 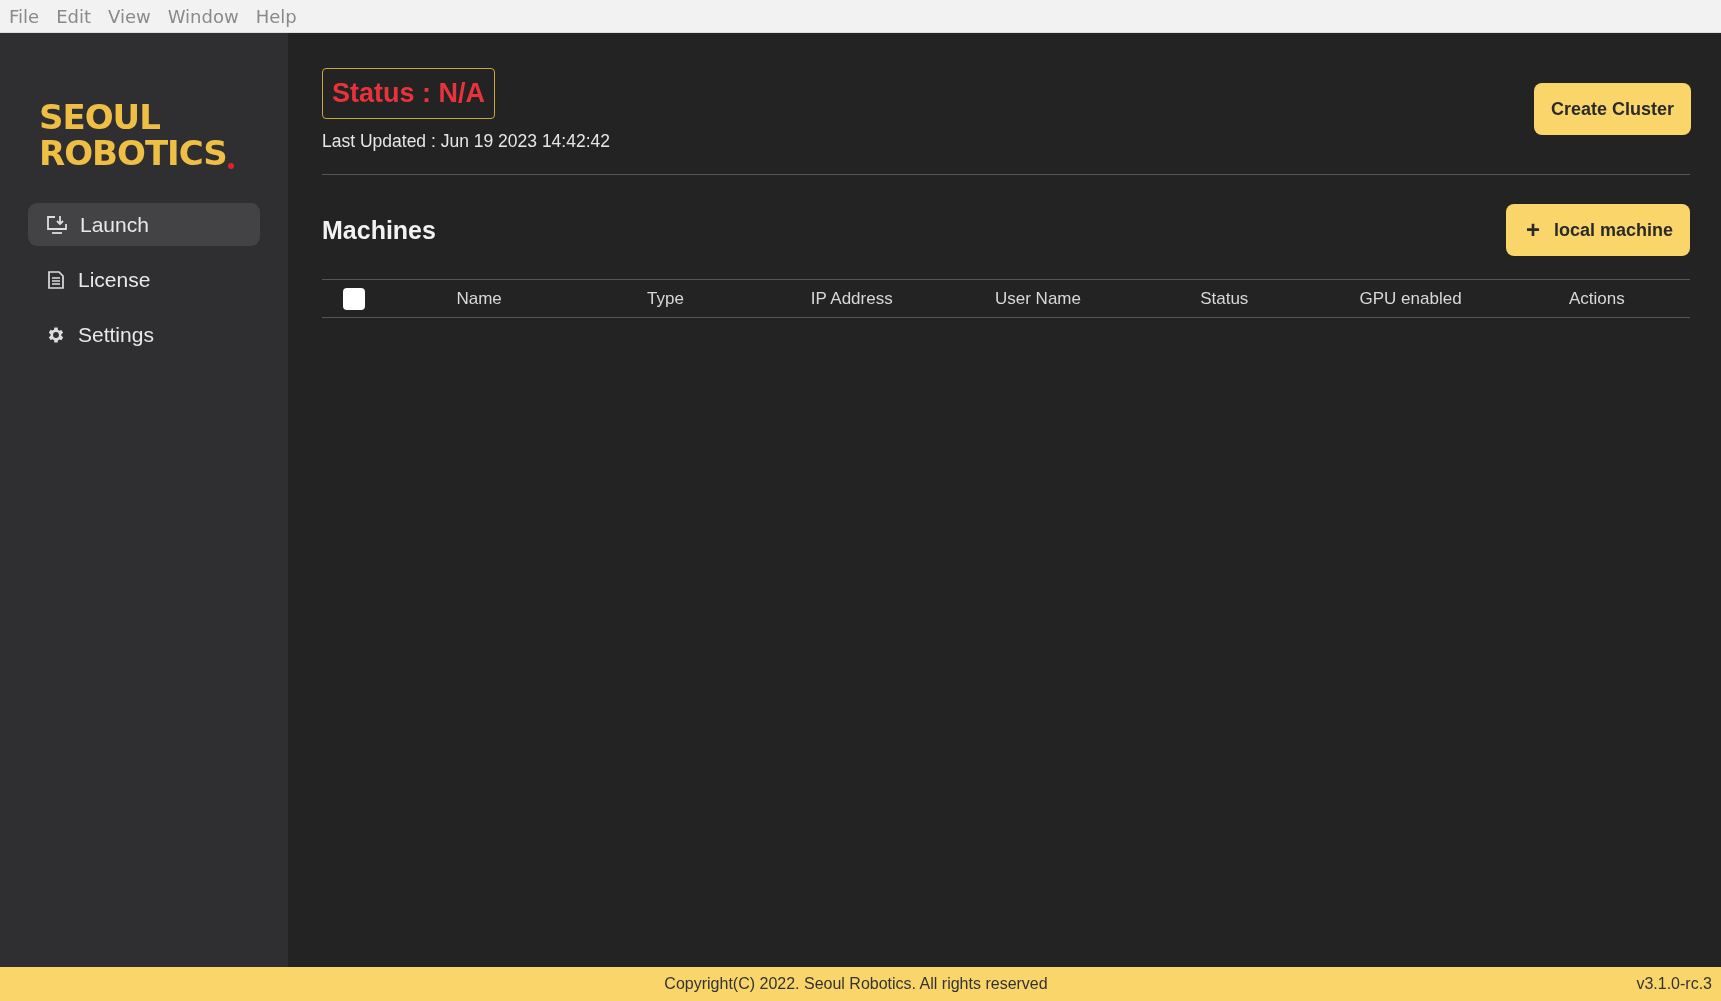 I want to click on copyright-text: Copyright(C) 2022. Seoul Robotics. All rights reserved, so click(x=856, y=984).